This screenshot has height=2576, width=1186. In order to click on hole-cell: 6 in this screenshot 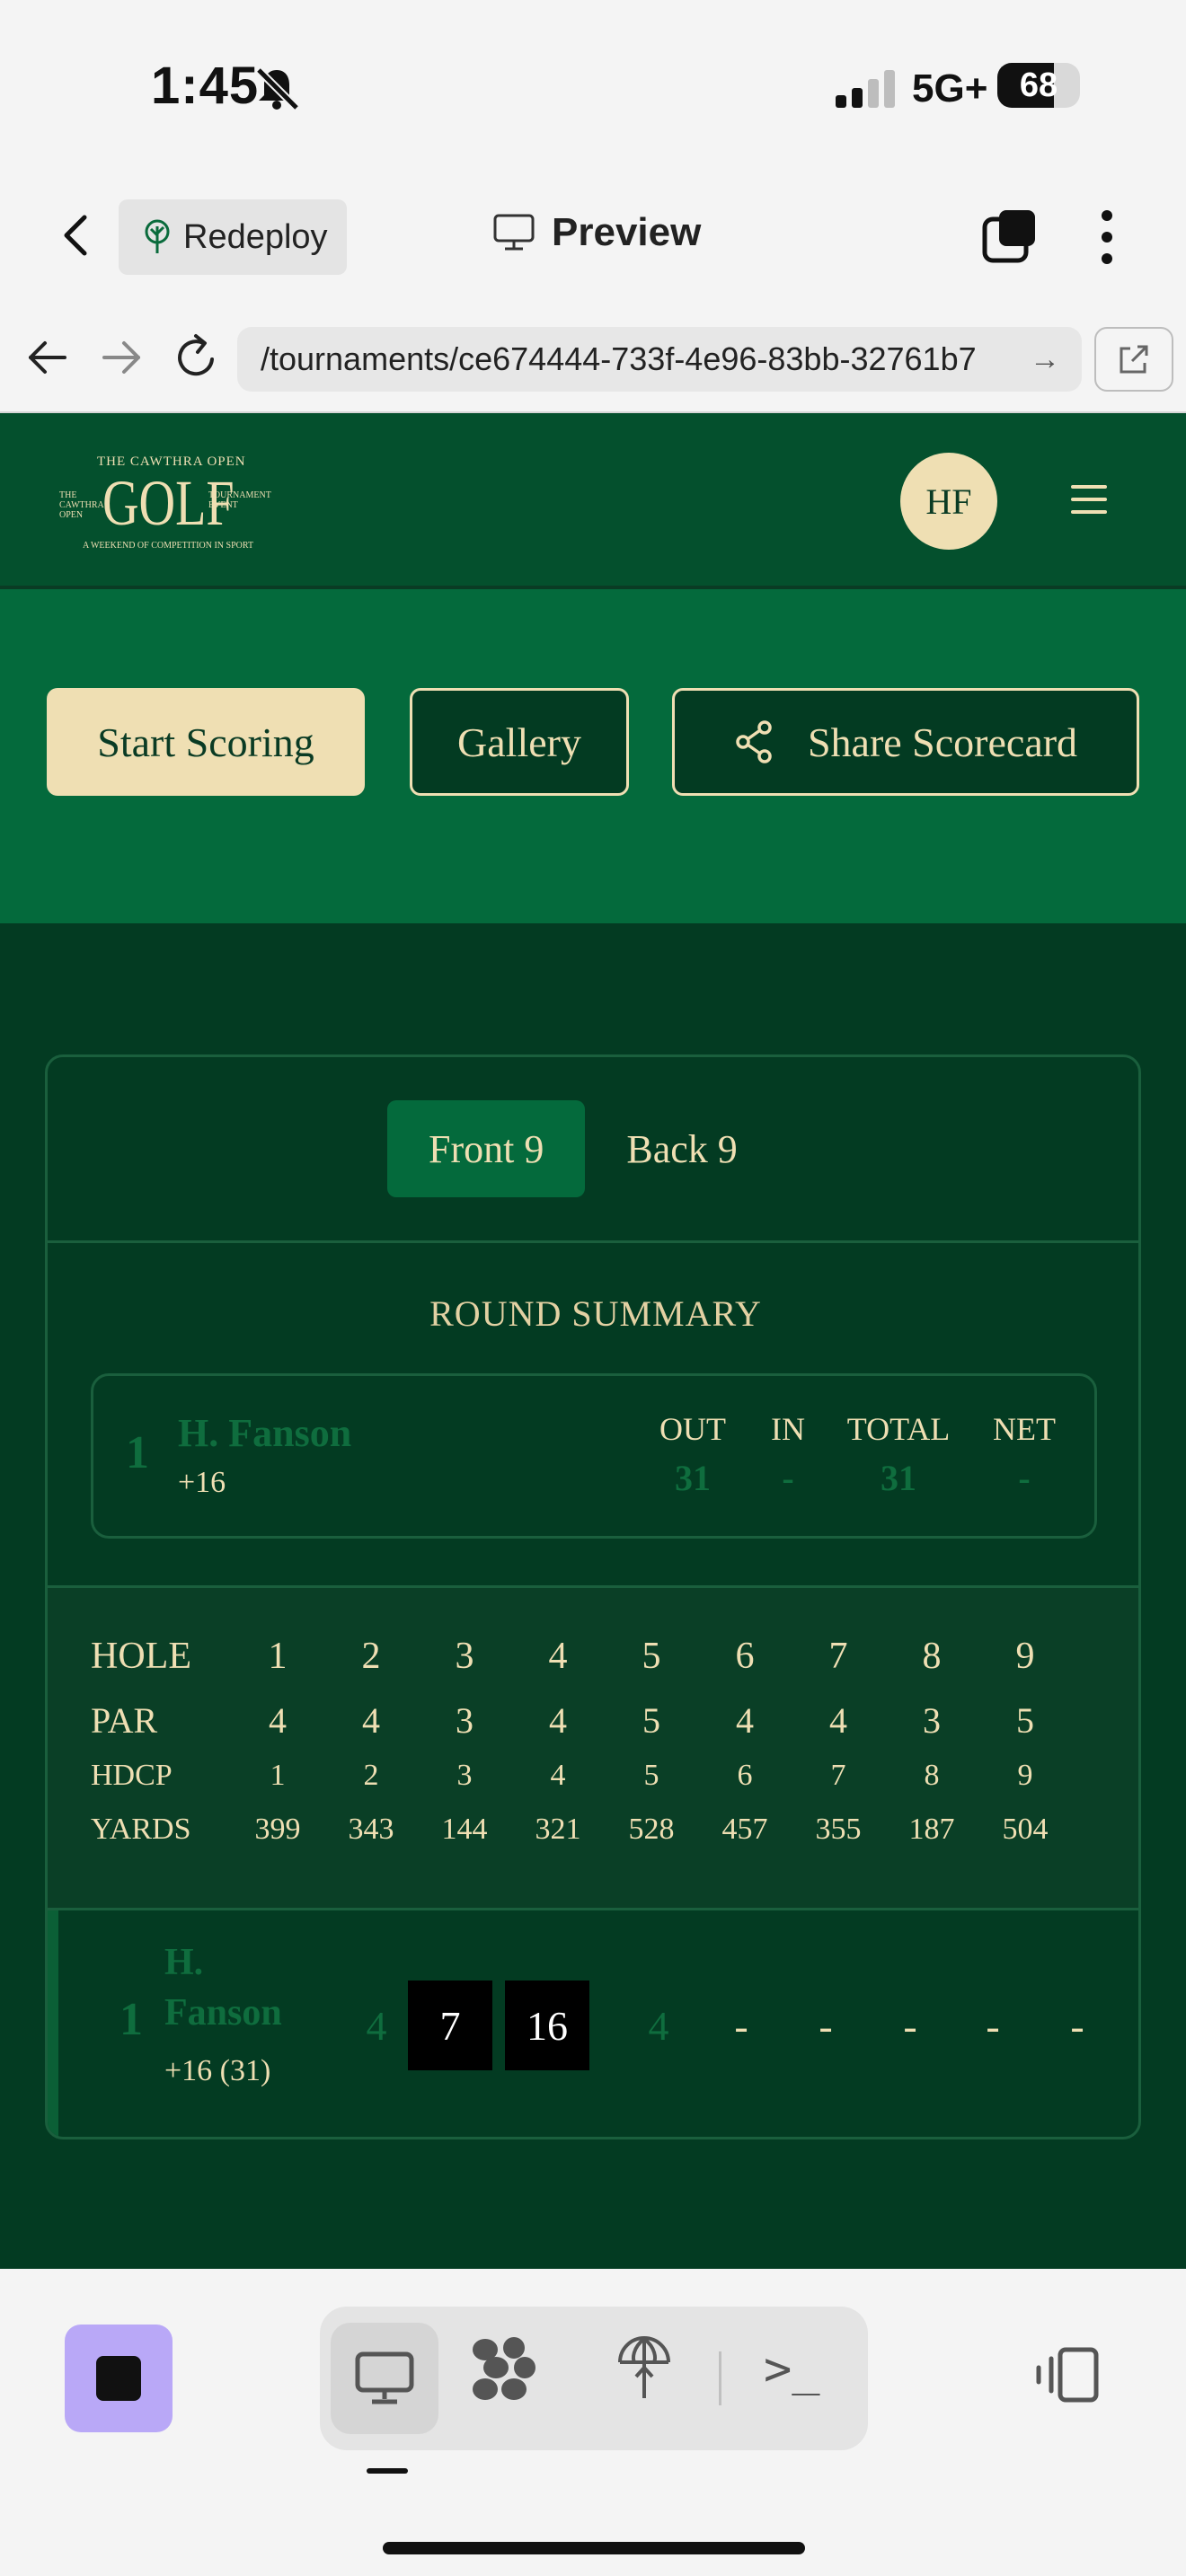, I will do `click(745, 1656)`.